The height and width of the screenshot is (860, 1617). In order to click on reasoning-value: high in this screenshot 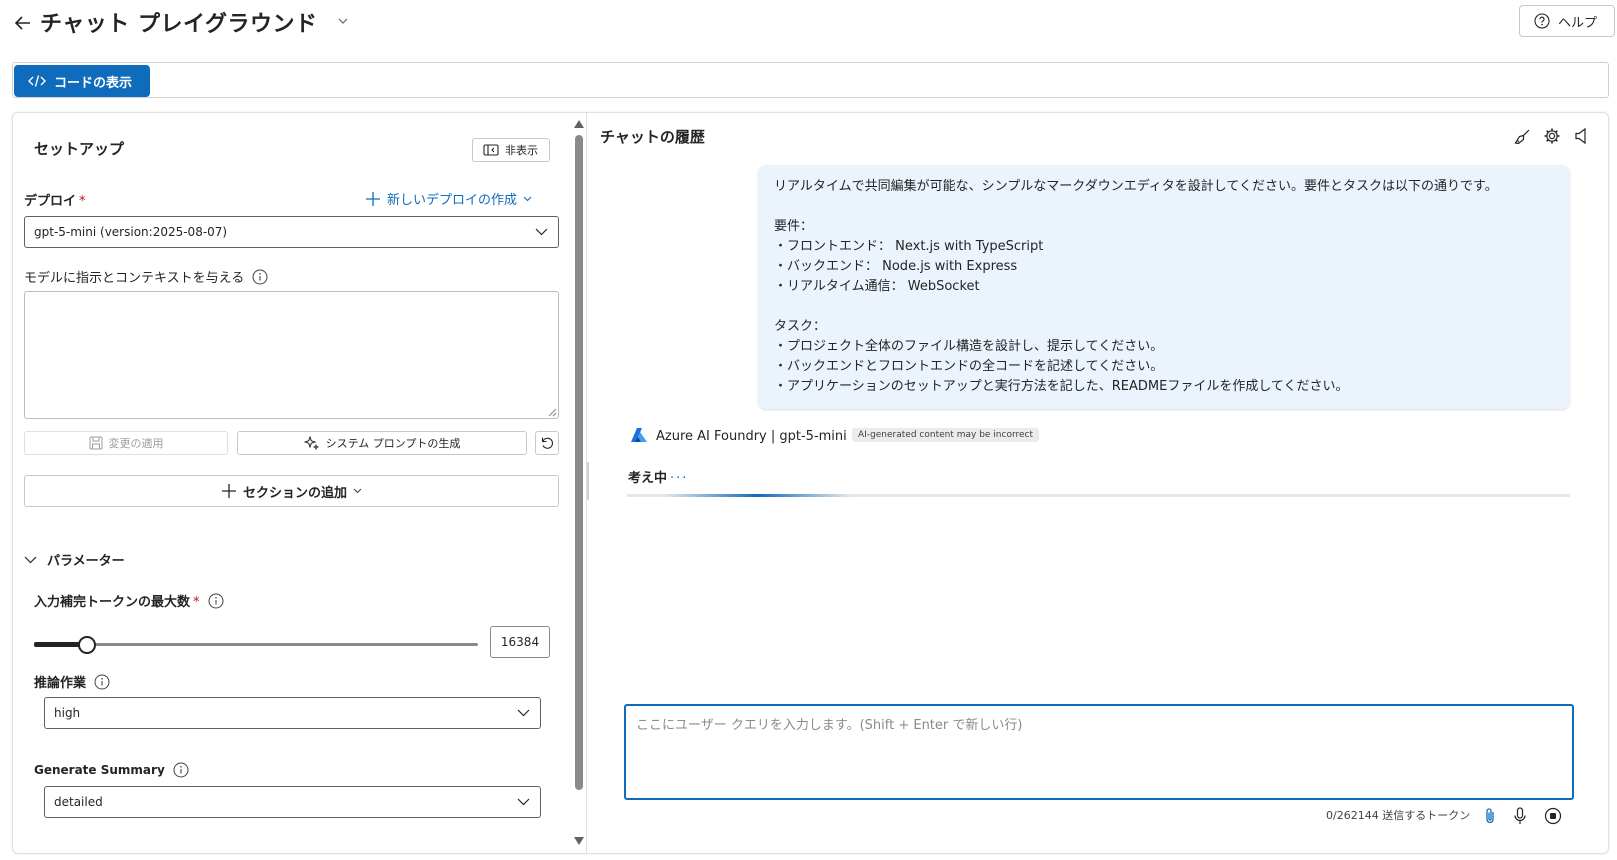, I will do `click(67, 713)`.